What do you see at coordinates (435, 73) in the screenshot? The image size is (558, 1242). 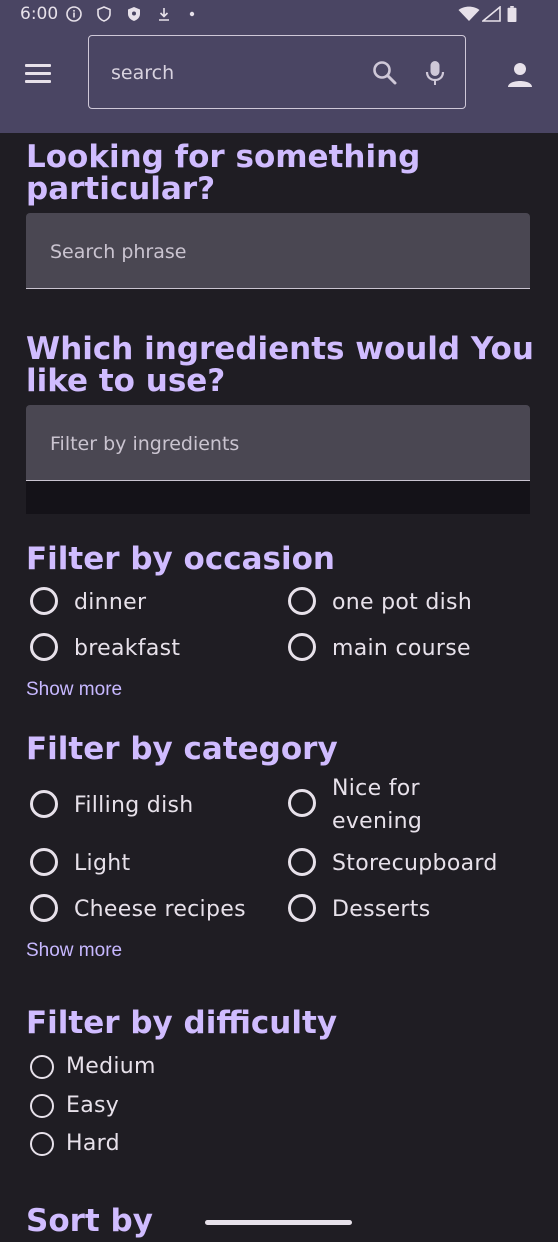 I see `microphone-icon` at bounding box center [435, 73].